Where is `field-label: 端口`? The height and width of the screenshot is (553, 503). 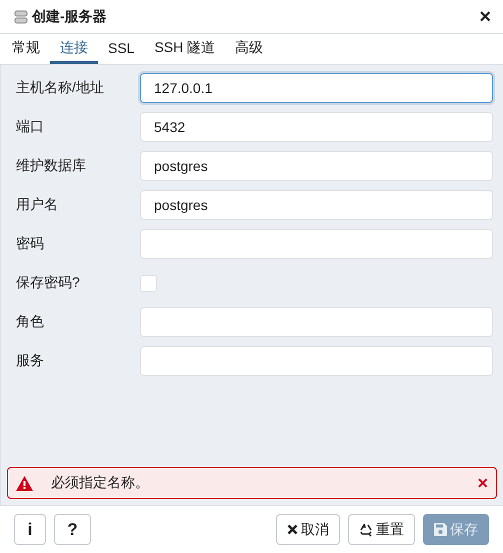
field-label: 端口 is located at coordinates (30, 127).